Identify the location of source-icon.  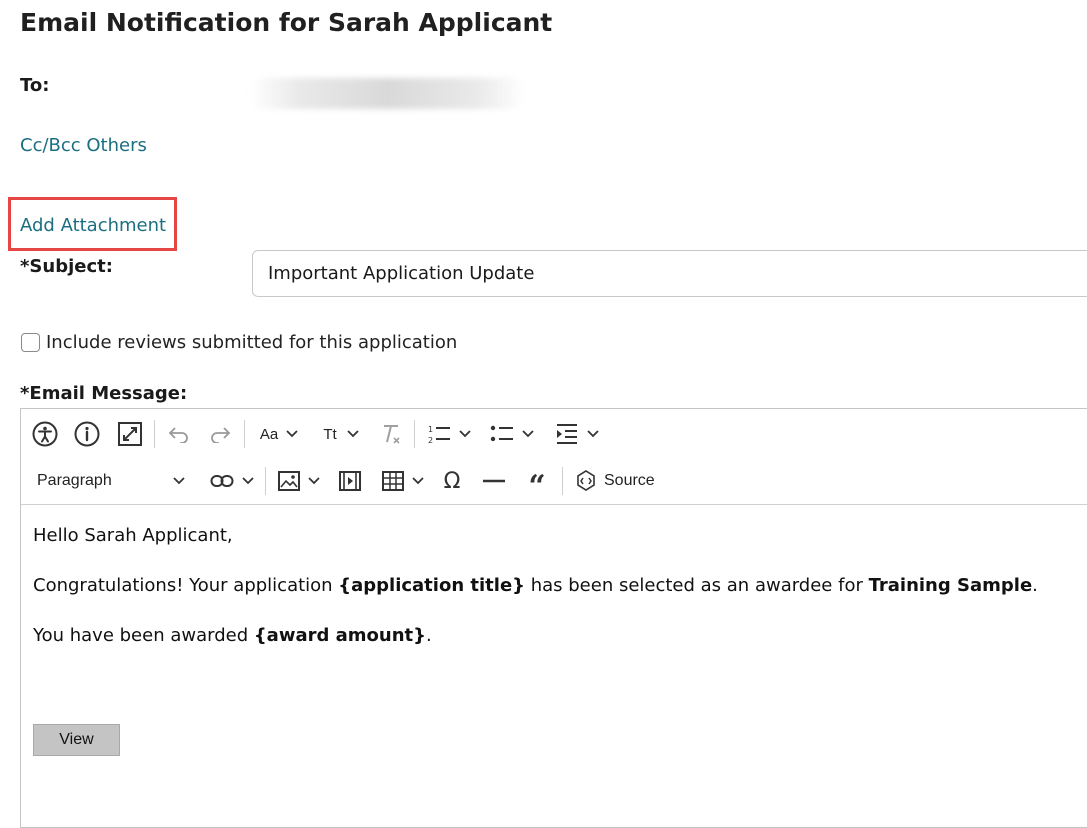
(586, 480).